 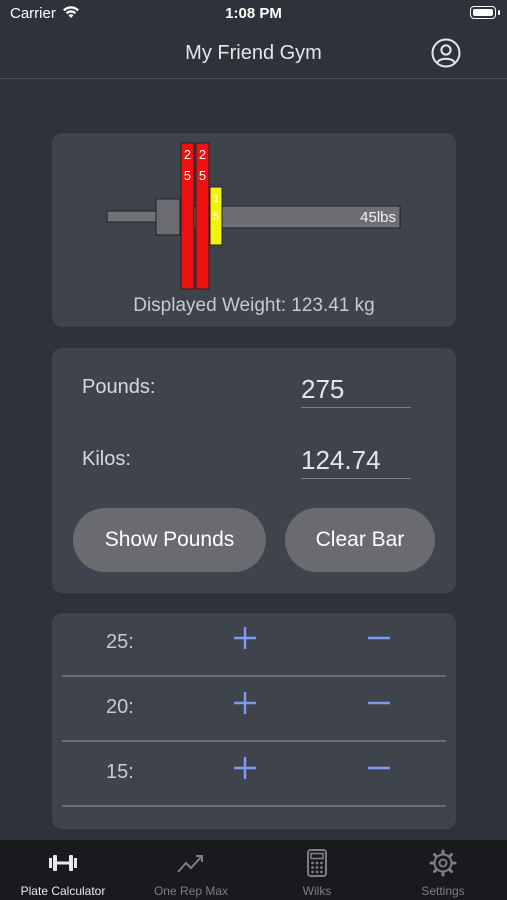 What do you see at coordinates (443, 891) in the screenshot?
I see `tab-label: Settings` at bounding box center [443, 891].